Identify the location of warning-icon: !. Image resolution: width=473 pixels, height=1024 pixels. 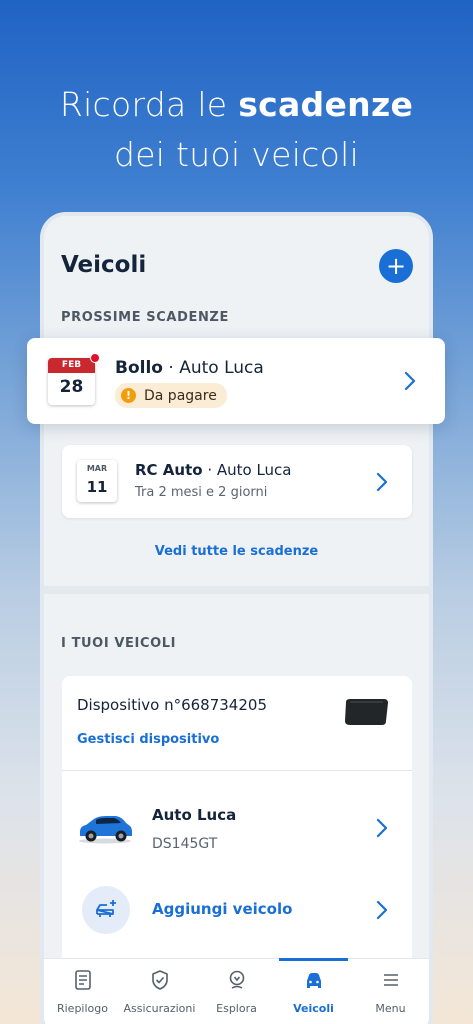
(128, 395).